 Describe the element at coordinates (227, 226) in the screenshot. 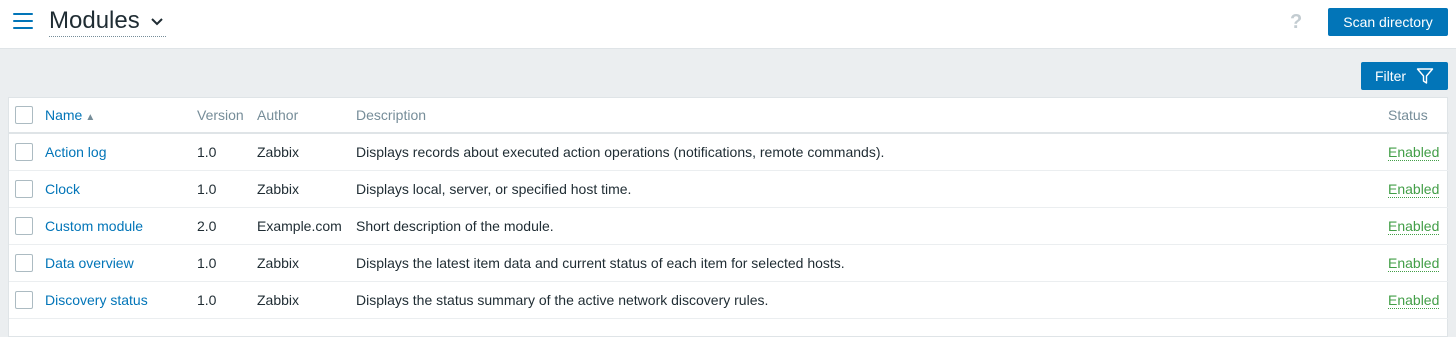

I see `module-version: 2.0` at that location.